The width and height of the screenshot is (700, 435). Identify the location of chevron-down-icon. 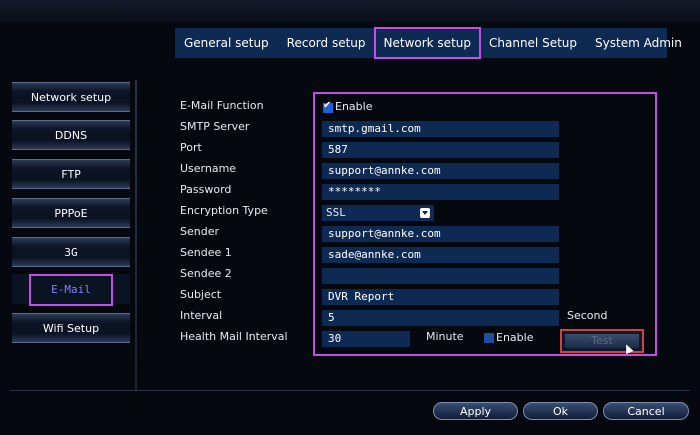
(425, 213).